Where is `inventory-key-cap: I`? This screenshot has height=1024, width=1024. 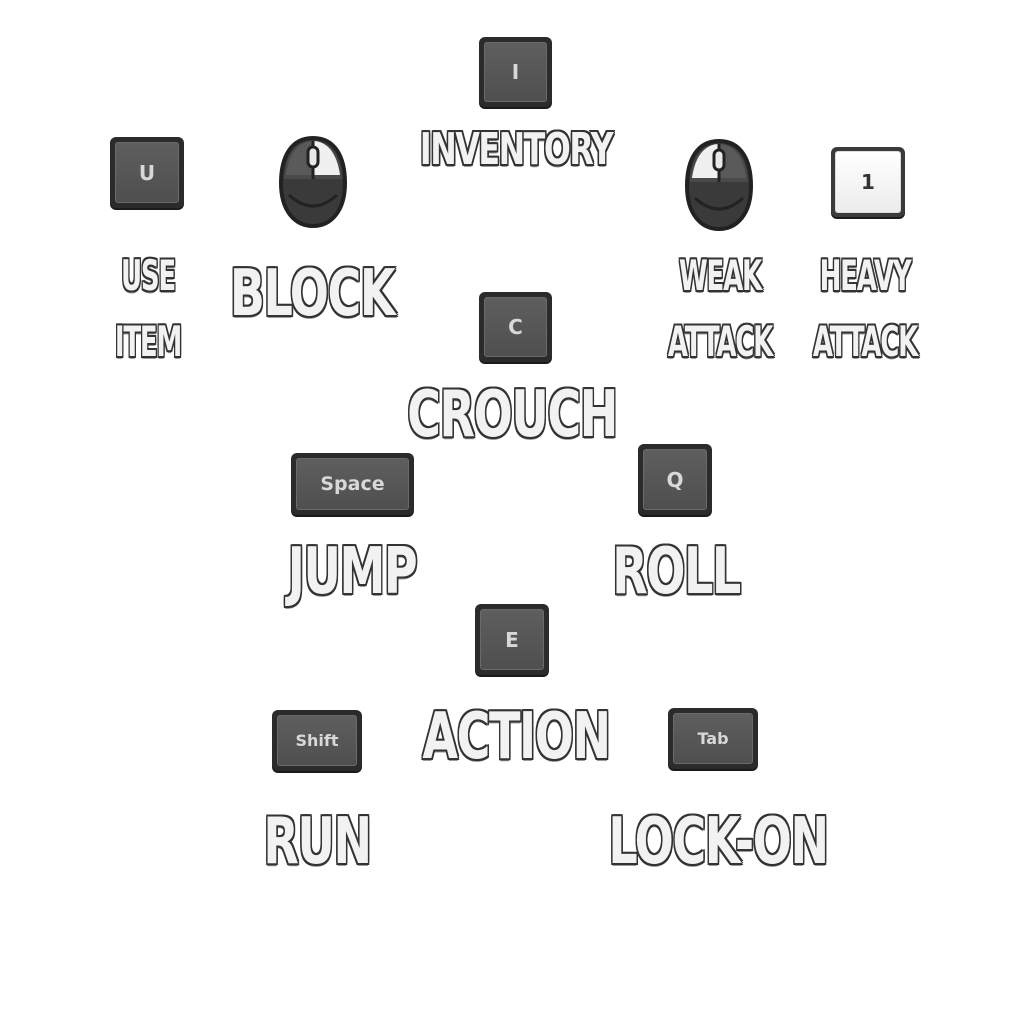 inventory-key-cap: I is located at coordinates (515, 72).